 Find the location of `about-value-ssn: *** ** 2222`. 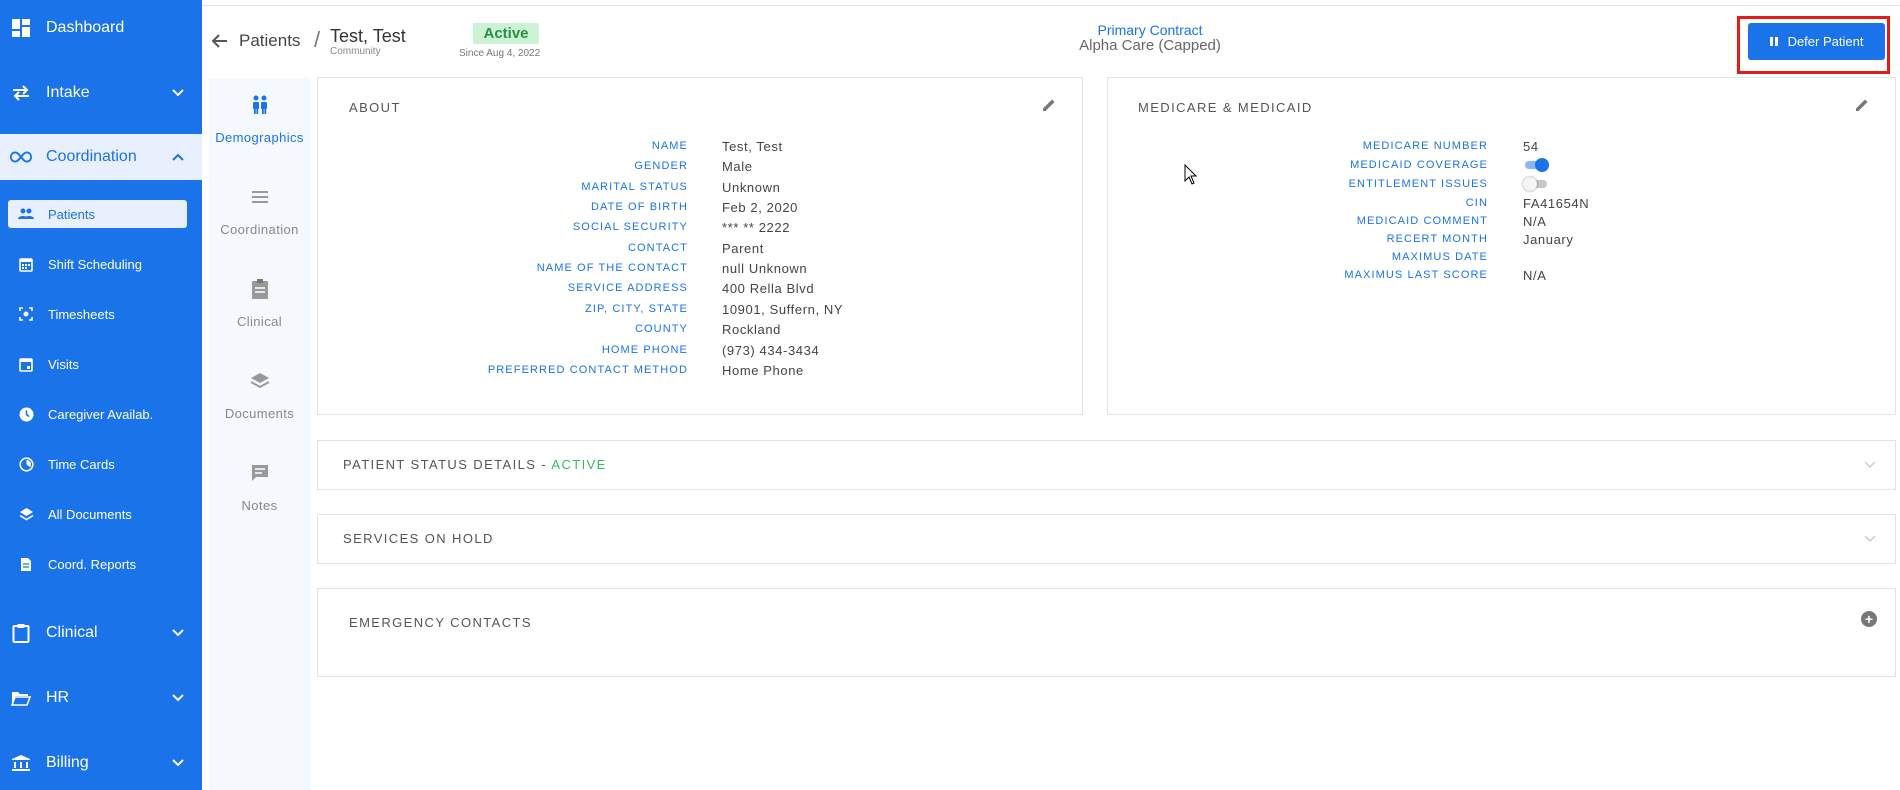

about-value-ssn: *** ** 2222 is located at coordinates (756, 227).